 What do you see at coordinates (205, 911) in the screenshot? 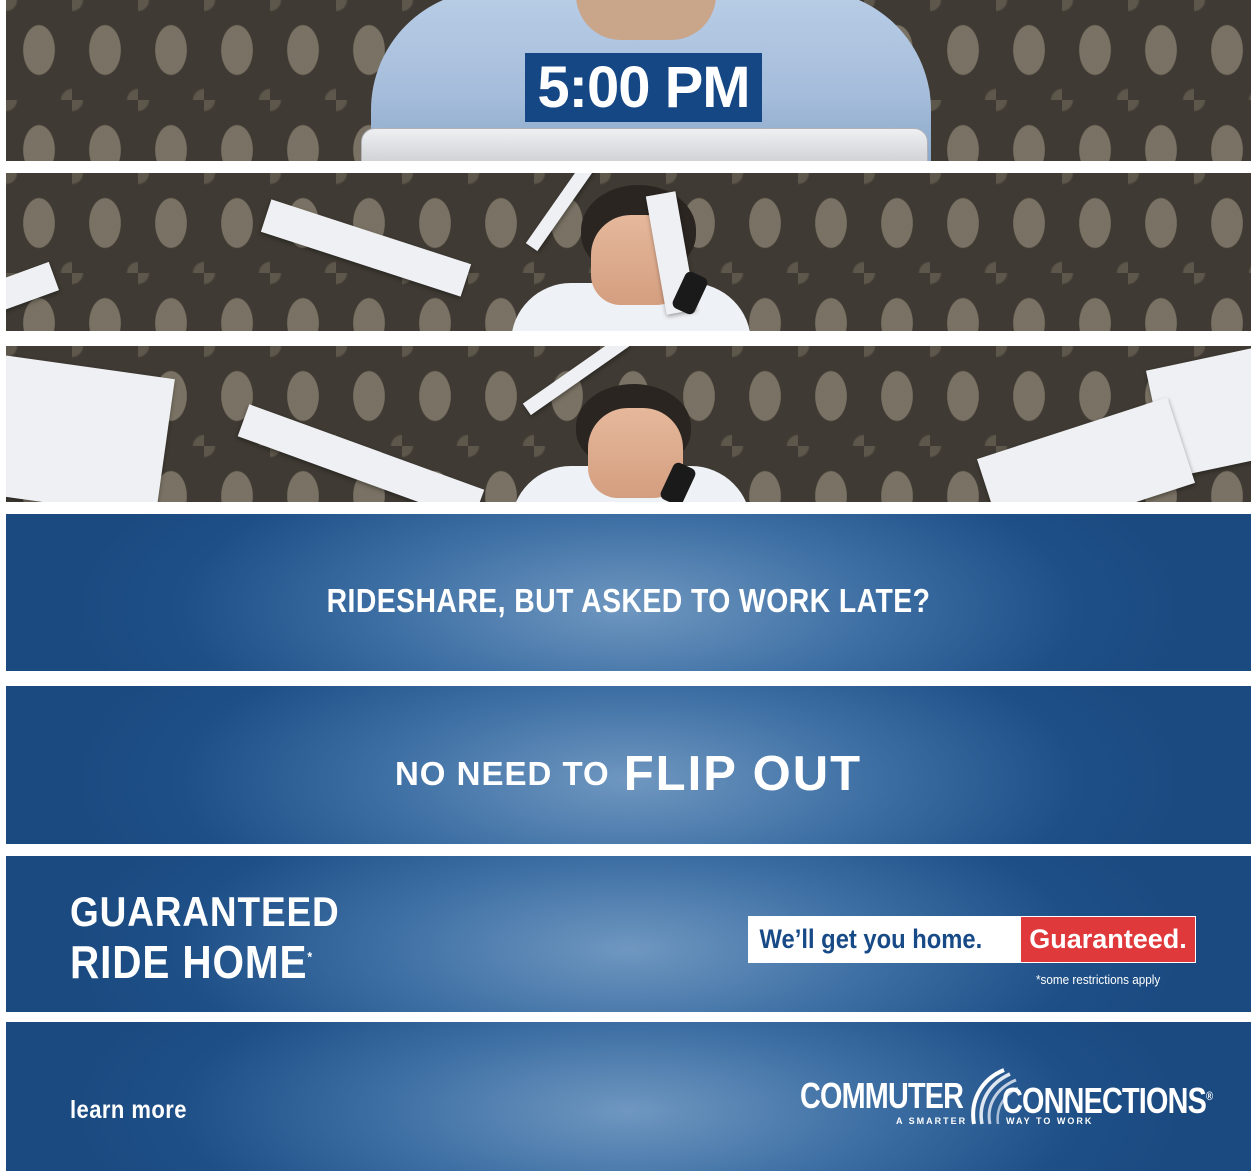
I see `program-title-line1: GUARANTEED` at bounding box center [205, 911].